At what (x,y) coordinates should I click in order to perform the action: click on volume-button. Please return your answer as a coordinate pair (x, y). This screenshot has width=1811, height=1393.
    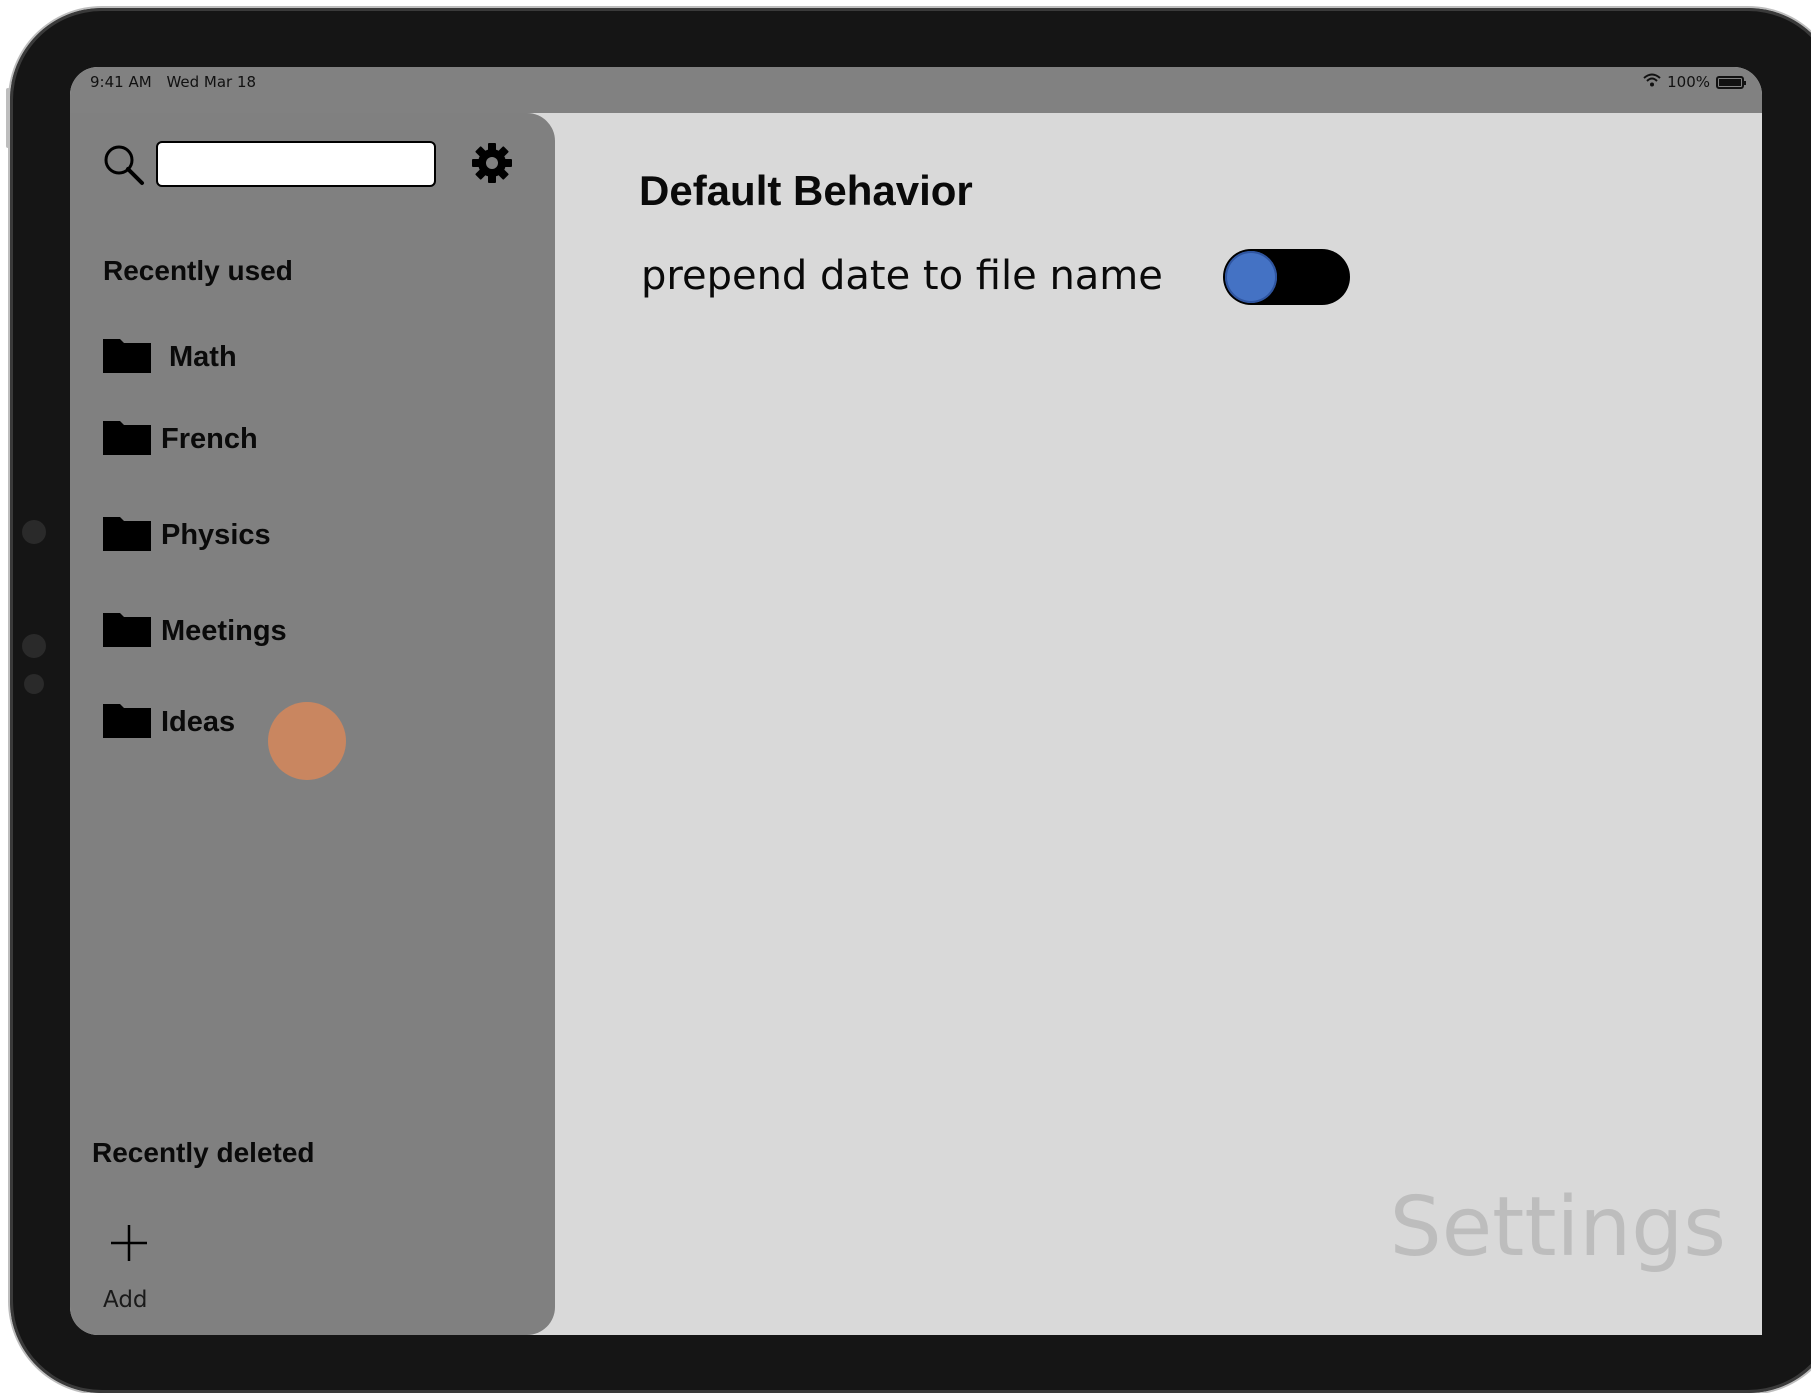
    Looking at the image, I should click on (8, 118).